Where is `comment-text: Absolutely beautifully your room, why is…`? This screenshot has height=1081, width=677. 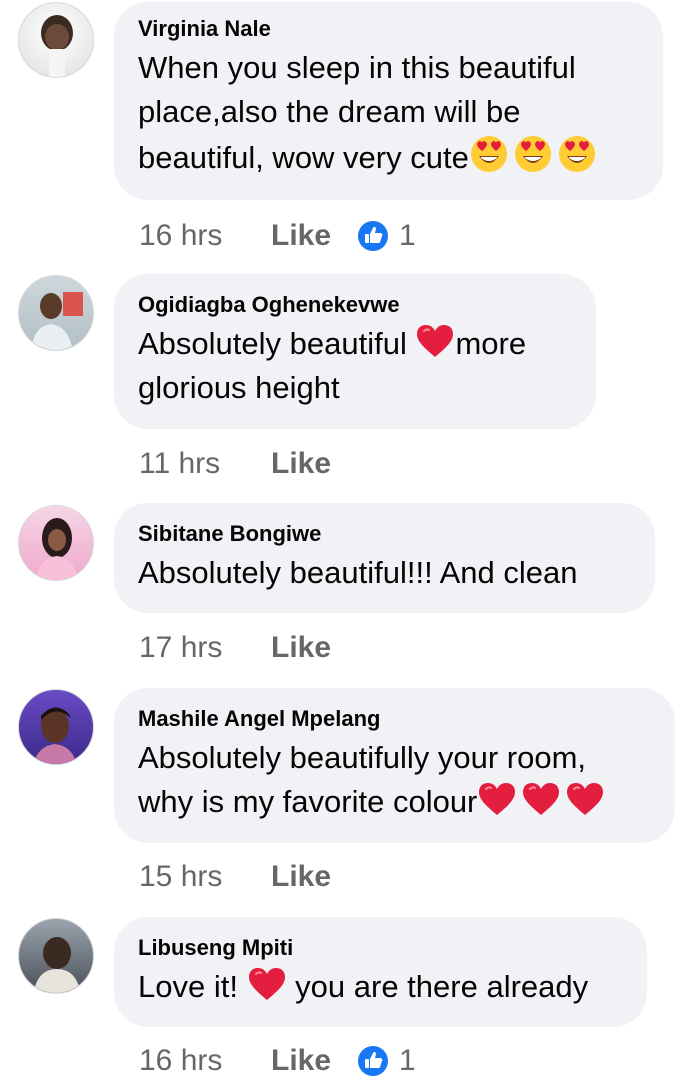
comment-text: Absolutely beautifully your room, why is… is located at coordinates (393, 780).